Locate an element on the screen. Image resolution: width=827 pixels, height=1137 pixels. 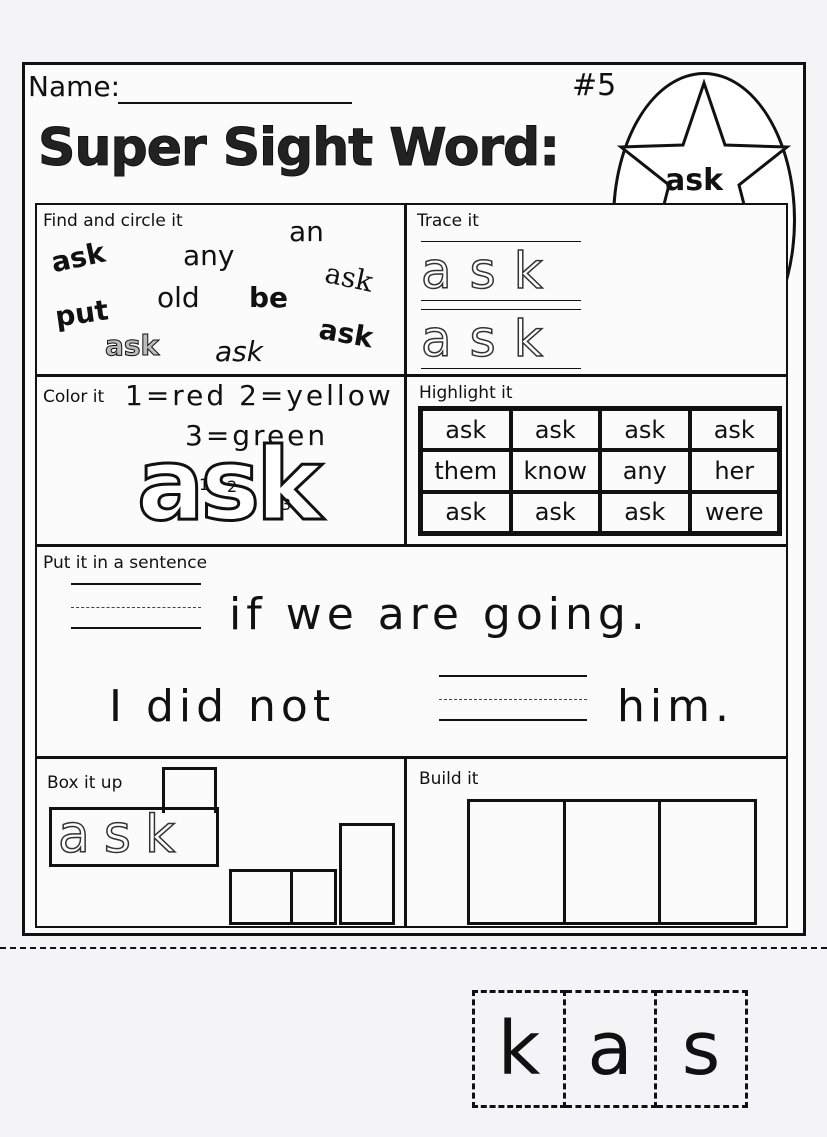
word: any is located at coordinates (208, 255).